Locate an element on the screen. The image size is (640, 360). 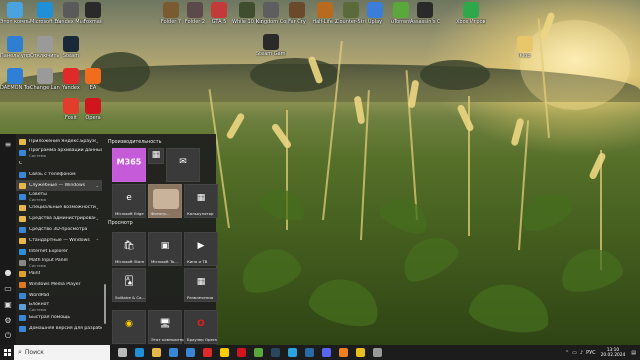
app-list-item: Программа архивации данных Система is located at coordinates (59, 152).